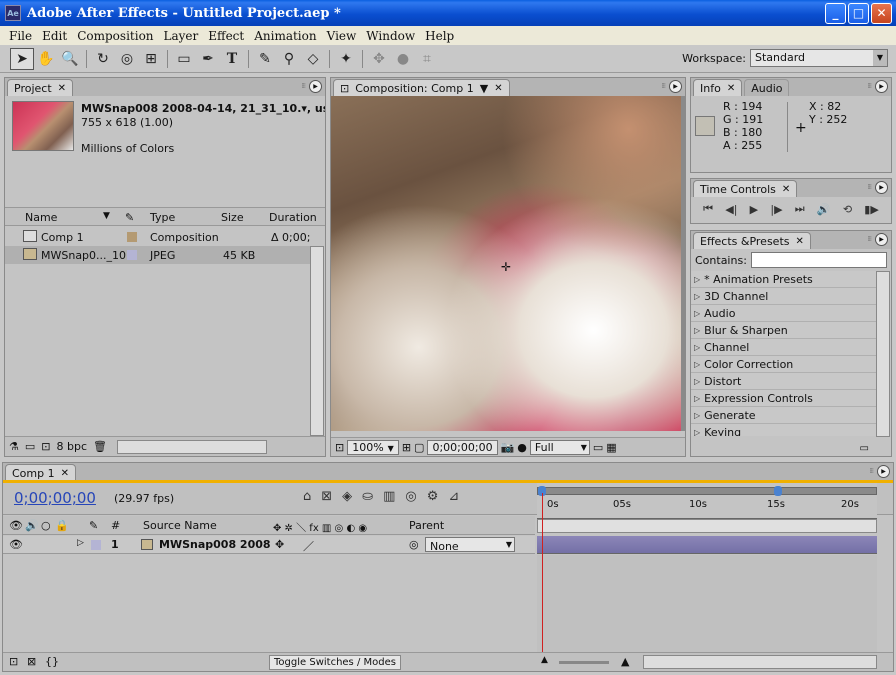 Image resolution: width=896 pixels, height=675 pixels. I want to click on toggle-switches-modes-button: Toggle Switches / Modes, so click(335, 662).